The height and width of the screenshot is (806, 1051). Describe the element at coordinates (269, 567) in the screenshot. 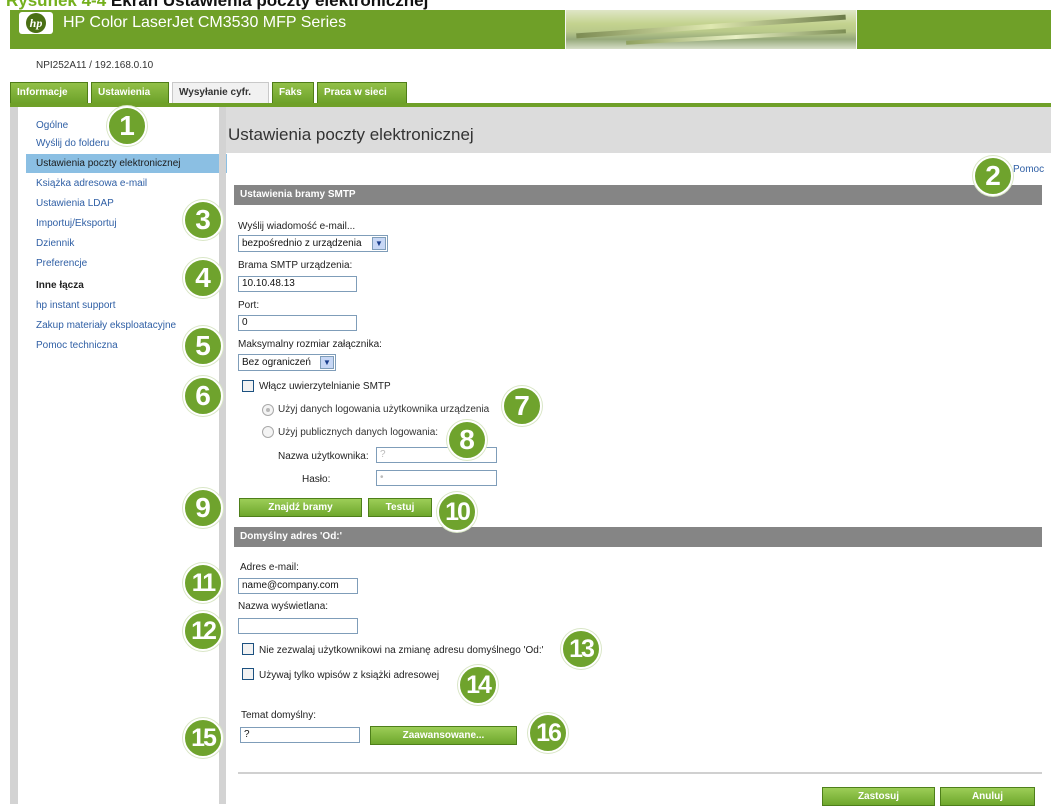

I see `email-address-label: Adres e-mail:` at that location.